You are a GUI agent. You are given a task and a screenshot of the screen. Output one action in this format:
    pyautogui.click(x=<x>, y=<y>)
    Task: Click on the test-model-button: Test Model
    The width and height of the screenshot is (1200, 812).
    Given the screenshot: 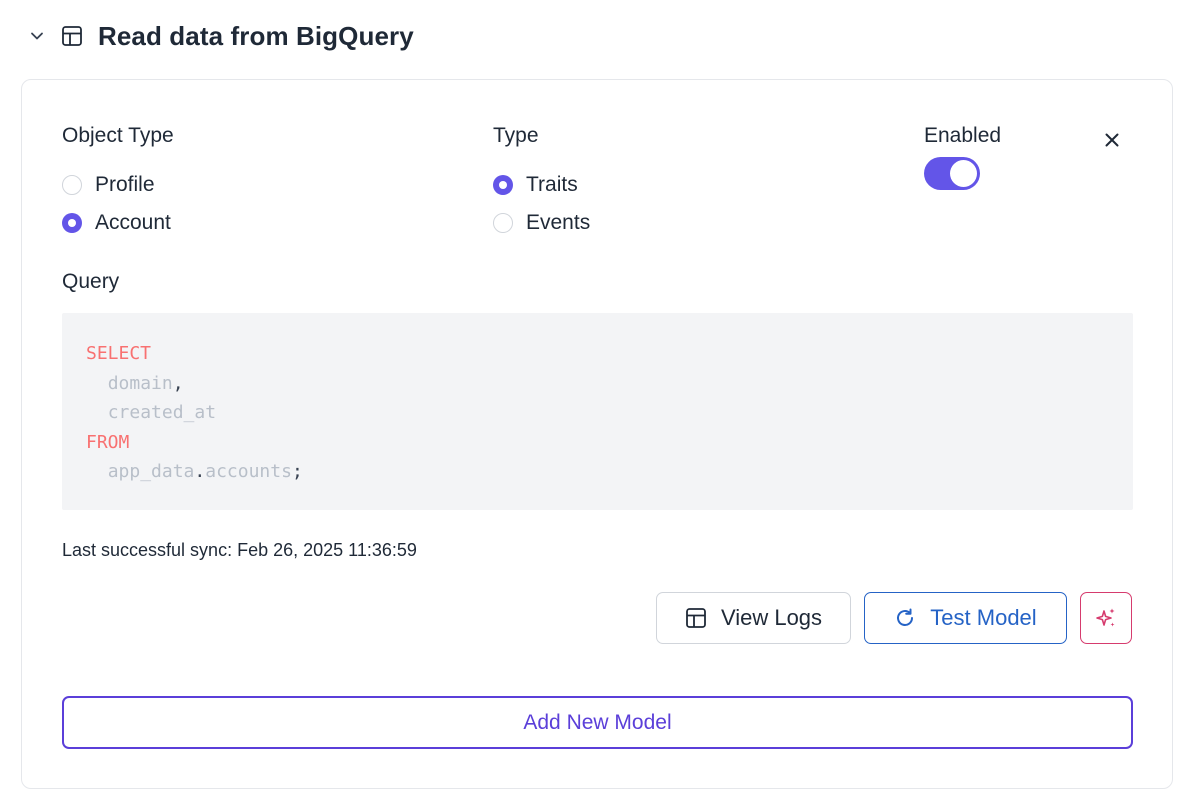 What is the action you would take?
    pyautogui.click(x=965, y=618)
    